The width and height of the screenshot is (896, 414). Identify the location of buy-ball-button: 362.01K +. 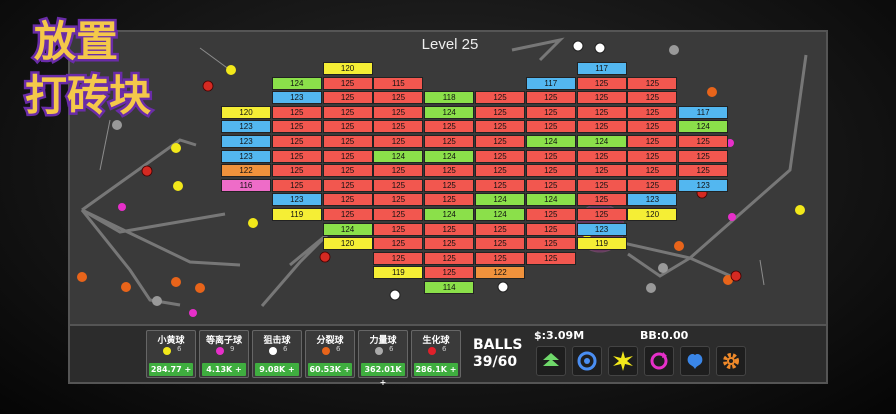
(383, 375).